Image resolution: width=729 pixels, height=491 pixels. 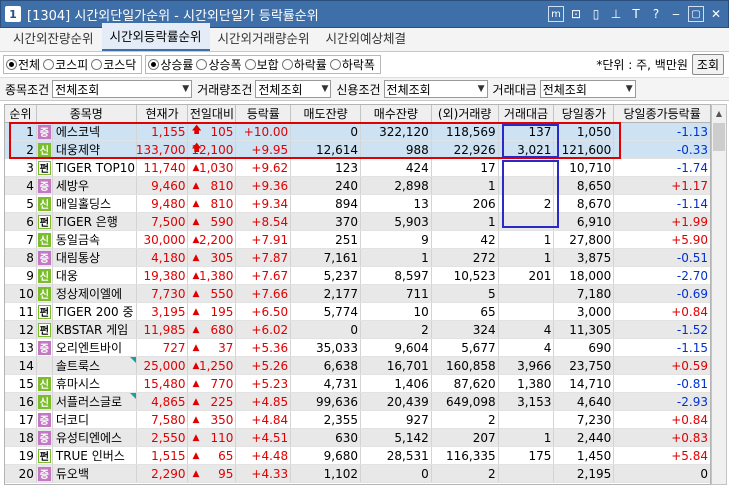 I want to click on stock-name-cell: 동일금속, so click(x=95, y=239).